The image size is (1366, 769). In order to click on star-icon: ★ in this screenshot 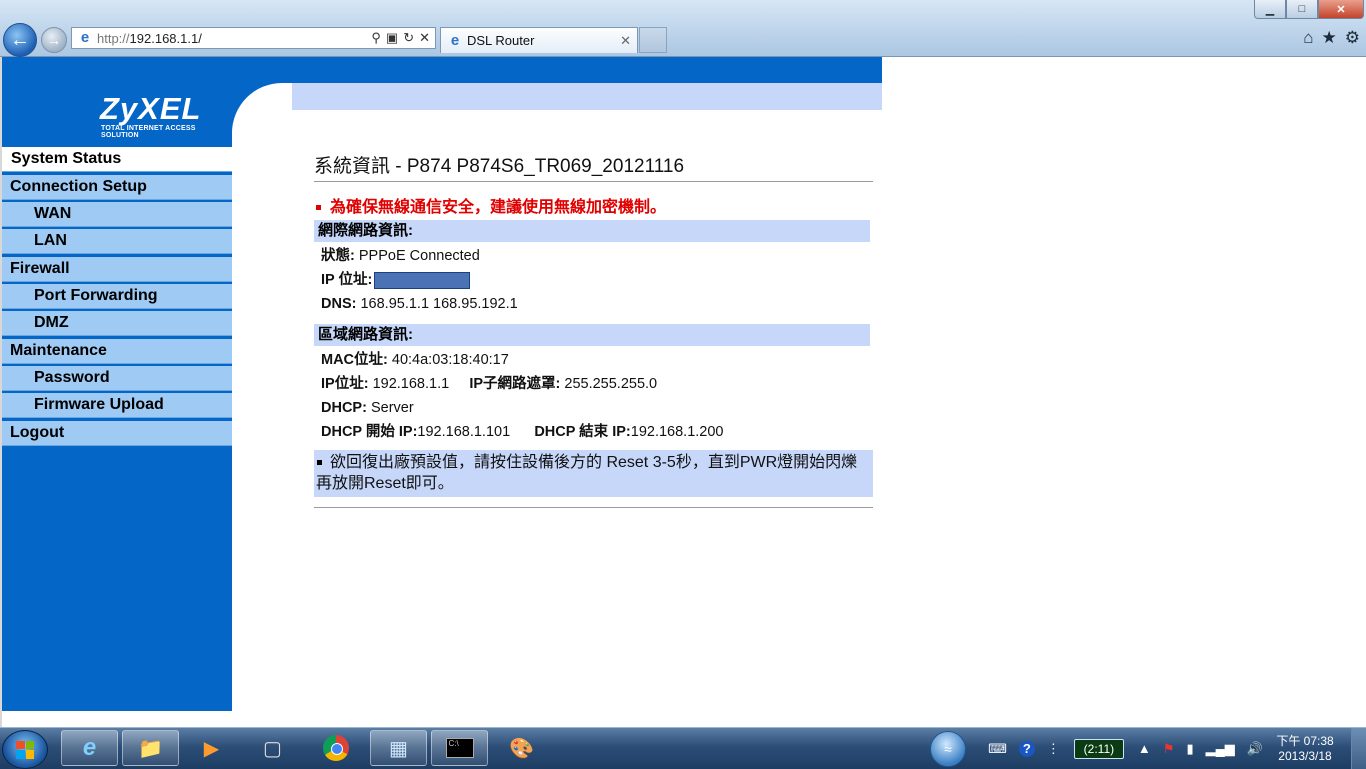, I will do `click(1329, 38)`.